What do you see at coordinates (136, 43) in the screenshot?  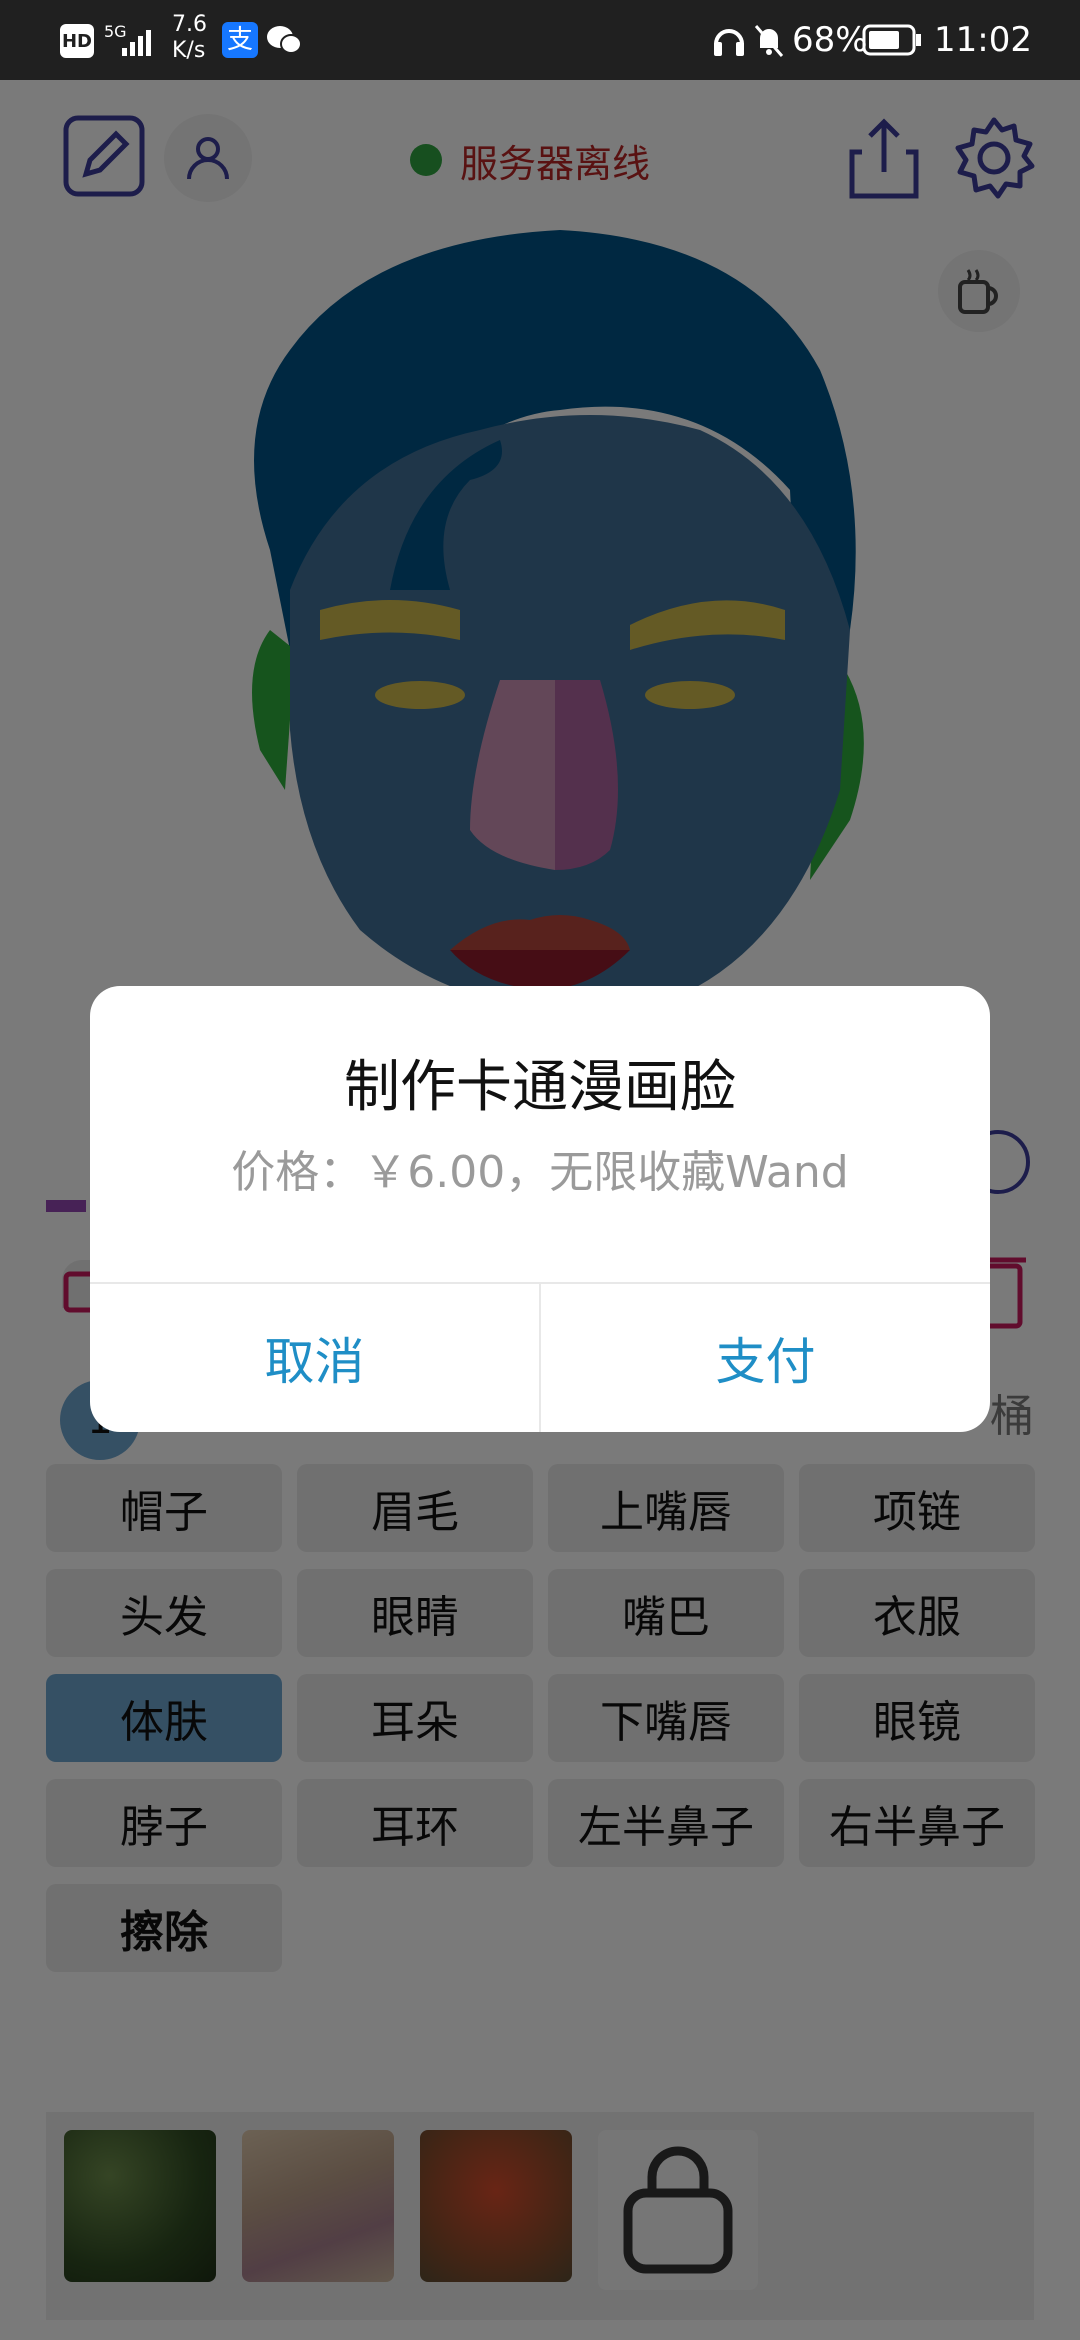 I see `signal-icon` at bounding box center [136, 43].